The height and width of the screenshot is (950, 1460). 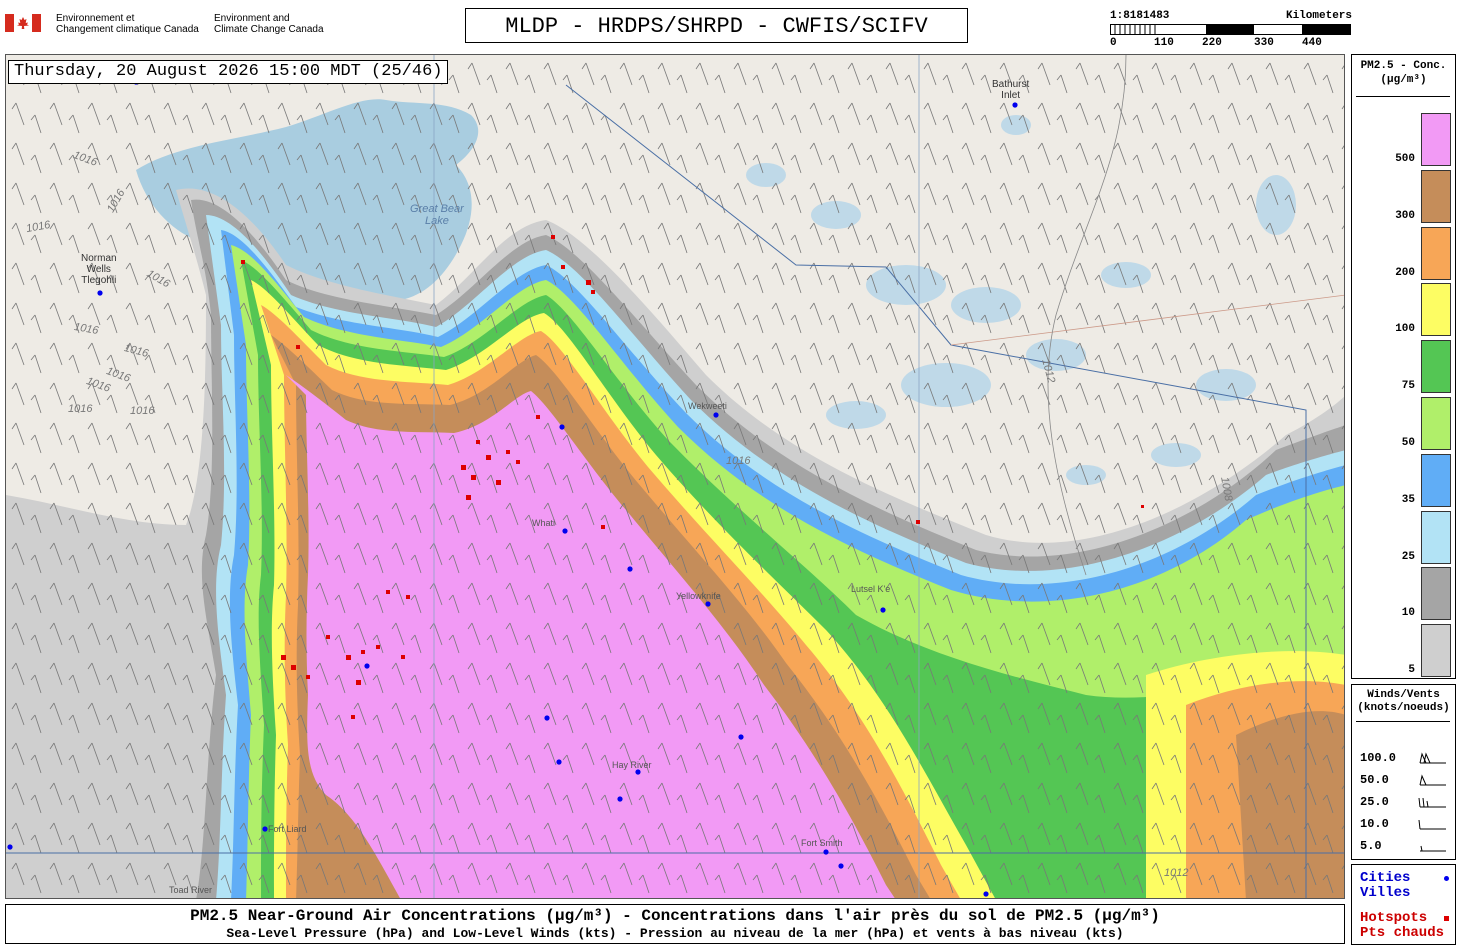 What do you see at coordinates (99, 258) in the screenshot?
I see `label-norman-wells-line1: Norman` at bounding box center [99, 258].